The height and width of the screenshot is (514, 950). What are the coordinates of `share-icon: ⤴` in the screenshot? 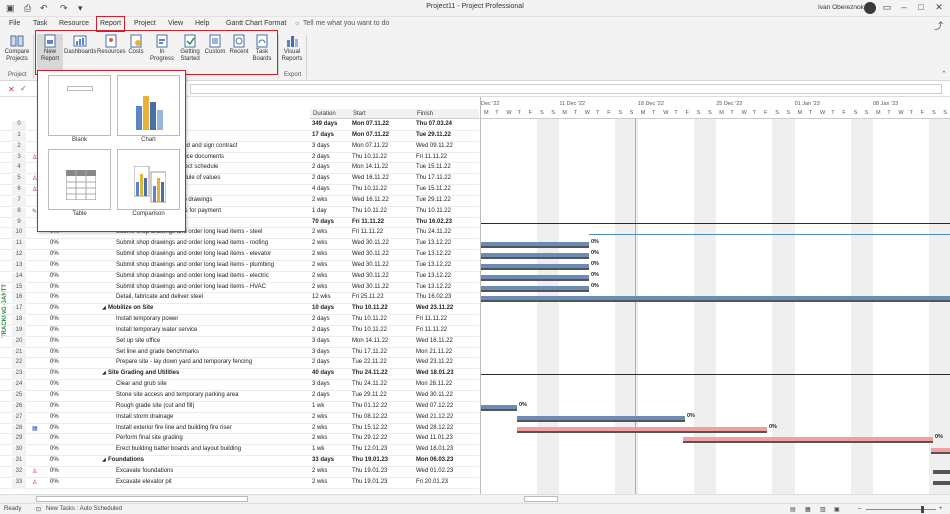 It's located at (938, 25).